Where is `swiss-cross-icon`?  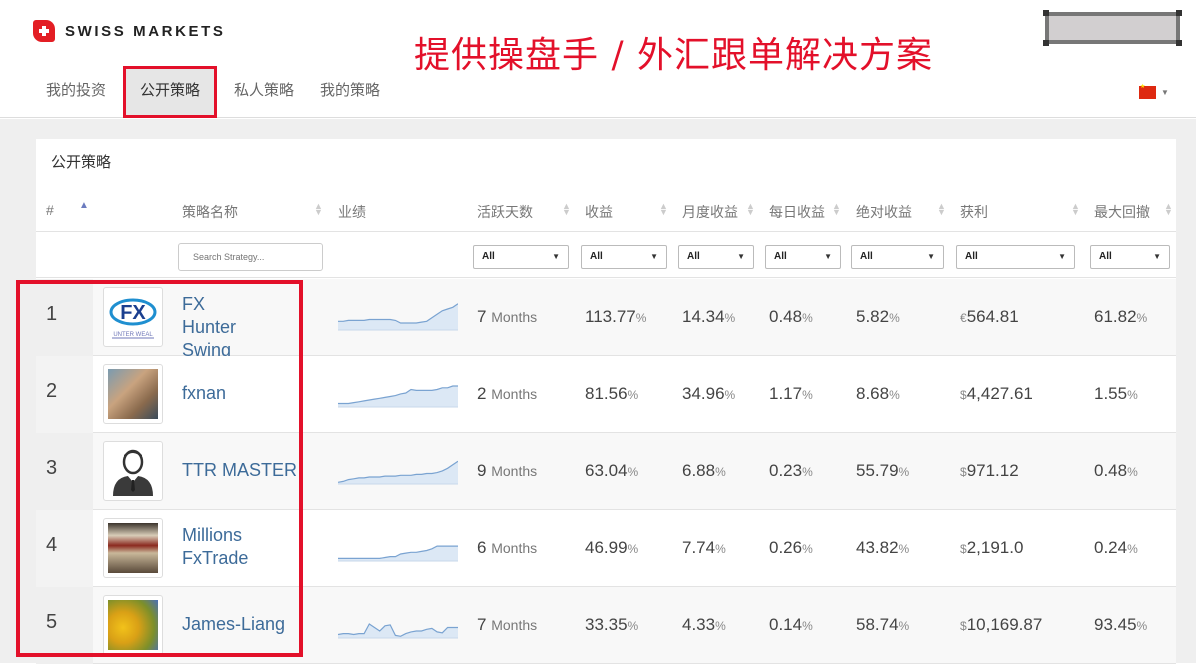
swiss-cross-icon is located at coordinates (44, 31).